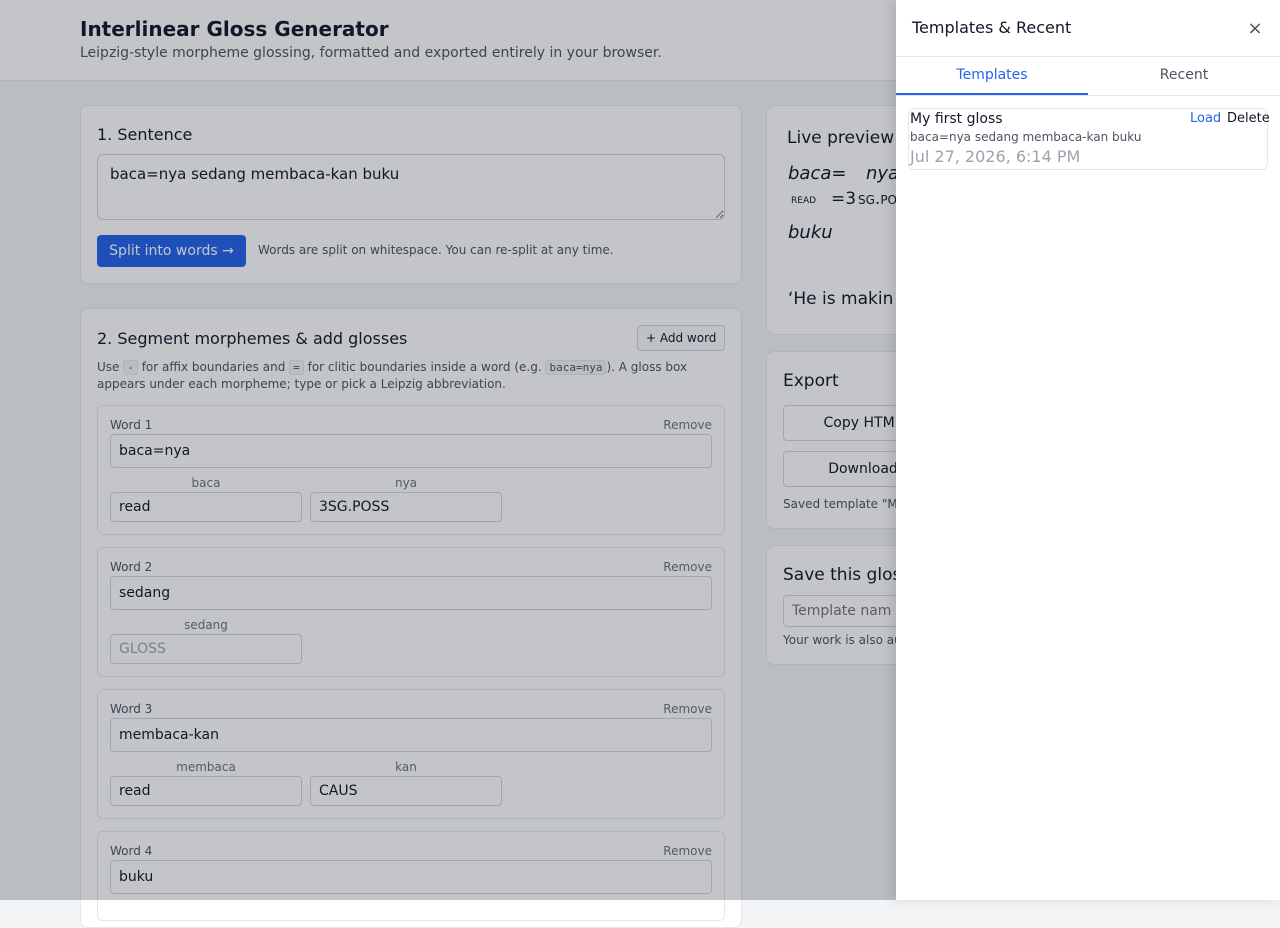 The width and height of the screenshot is (1280, 928). I want to click on template-date: Jul 27, 2026, 6:14 PM, so click(995, 156).